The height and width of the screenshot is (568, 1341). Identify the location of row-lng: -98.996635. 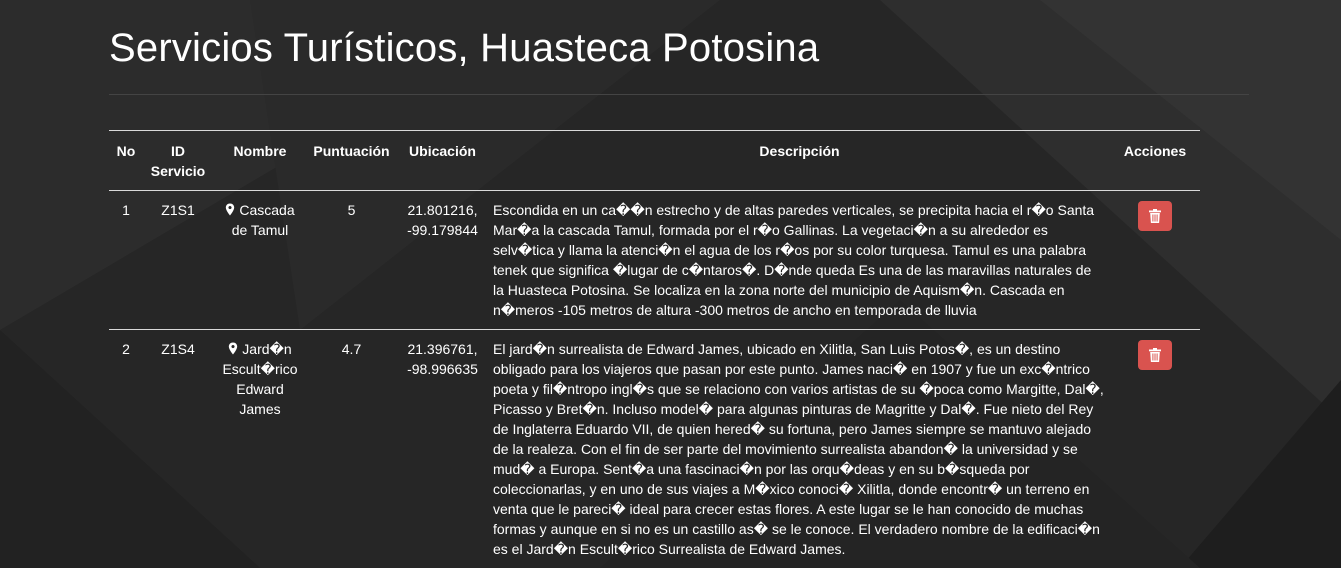
(442, 369).